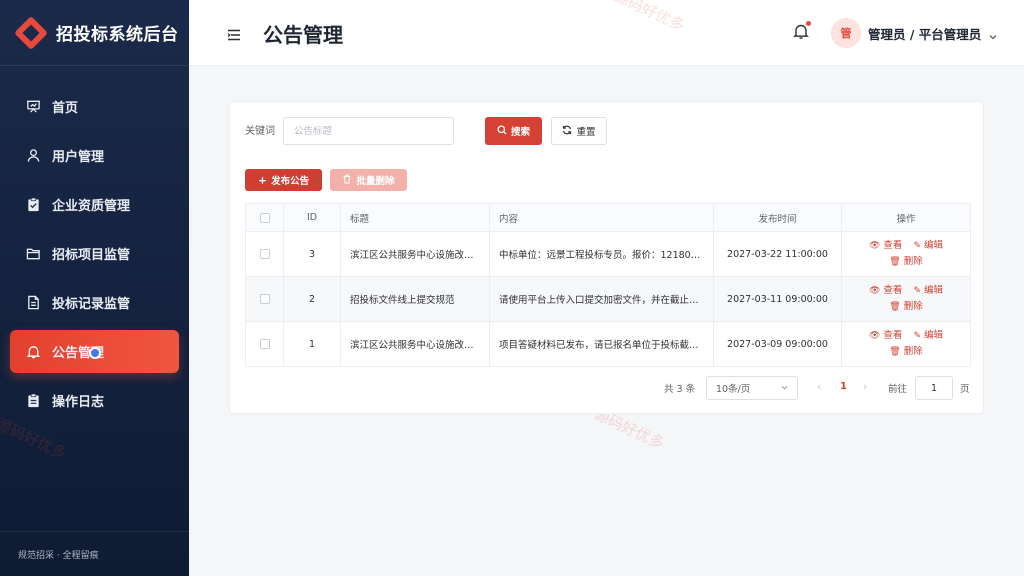 This screenshot has width=1024, height=576. What do you see at coordinates (33, 156) in the screenshot?
I see `user-icon` at bounding box center [33, 156].